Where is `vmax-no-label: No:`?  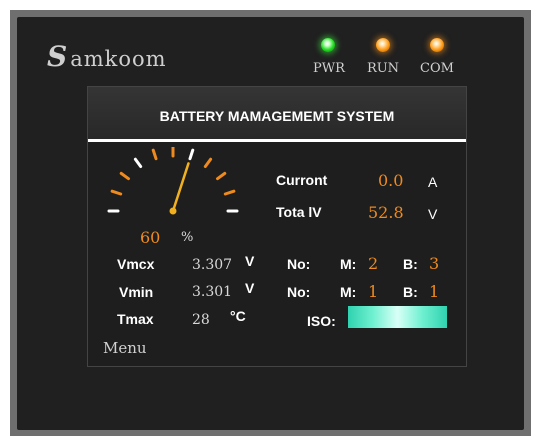 vmax-no-label: No: is located at coordinates (299, 264).